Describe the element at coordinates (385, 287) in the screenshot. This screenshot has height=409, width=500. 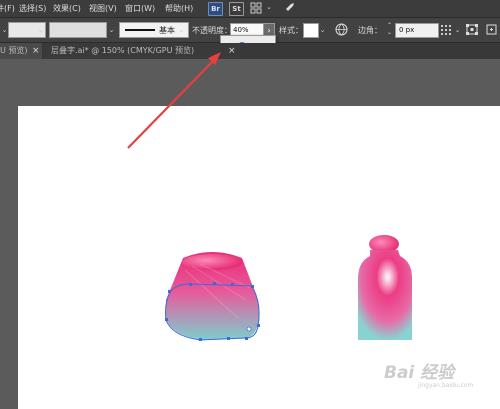
I see `right-gradient-shape` at that location.